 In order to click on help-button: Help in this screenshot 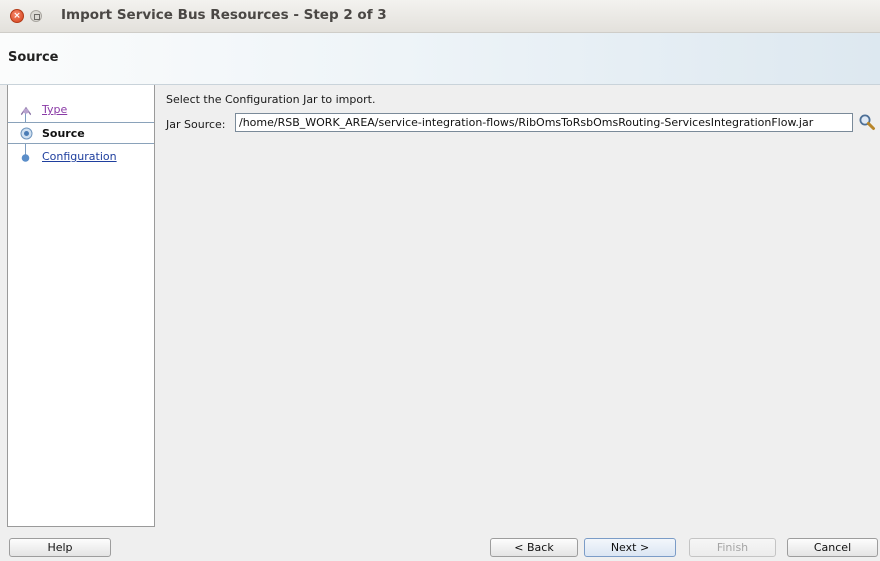, I will do `click(60, 547)`.